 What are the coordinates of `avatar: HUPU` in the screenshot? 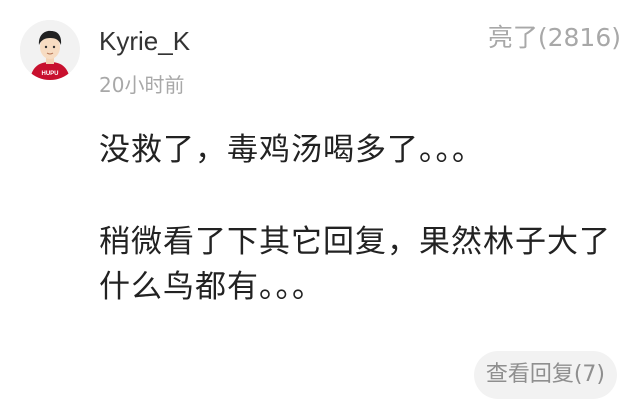 It's located at (50, 50).